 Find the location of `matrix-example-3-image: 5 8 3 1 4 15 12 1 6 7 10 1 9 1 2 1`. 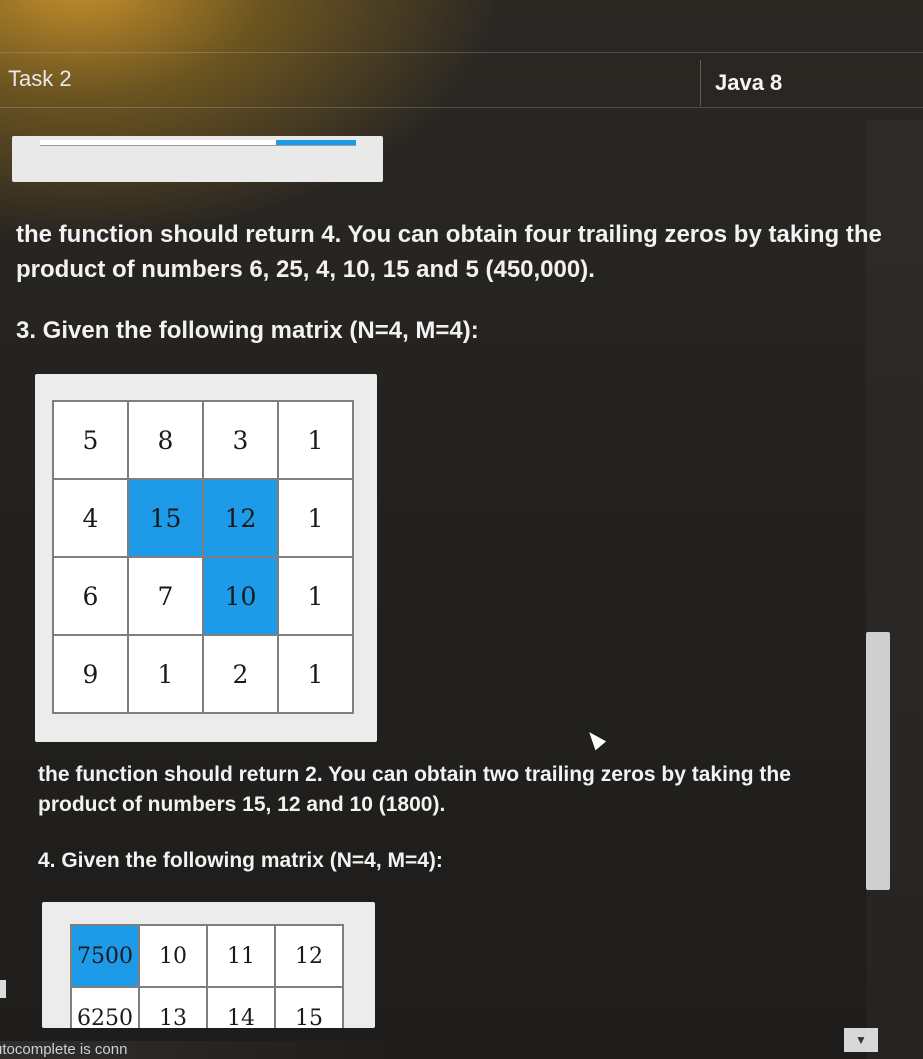

matrix-example-3-image: 5 8 3 1 4 15 12 1 6 7 10 1 9 1 2 1 is located at coordinates (206, 558).